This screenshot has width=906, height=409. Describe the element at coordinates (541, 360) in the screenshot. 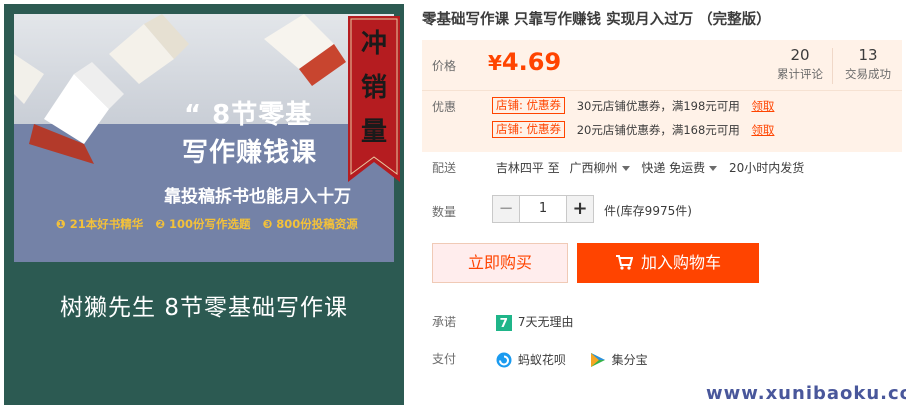

I see `payment-method: 蚂蚁花呗` at that location.